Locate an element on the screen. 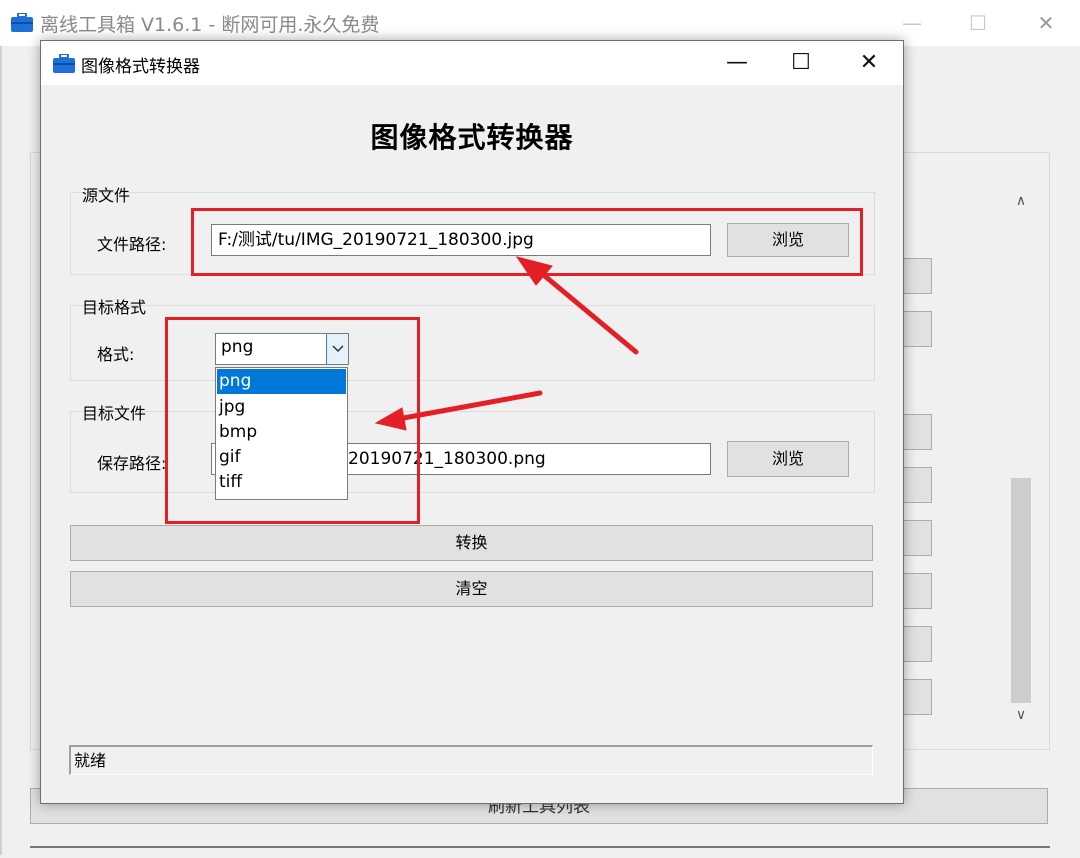 This screenshot has height=858, width=1080. annotation-arrow-to-list is located at coordinates (458, 410).